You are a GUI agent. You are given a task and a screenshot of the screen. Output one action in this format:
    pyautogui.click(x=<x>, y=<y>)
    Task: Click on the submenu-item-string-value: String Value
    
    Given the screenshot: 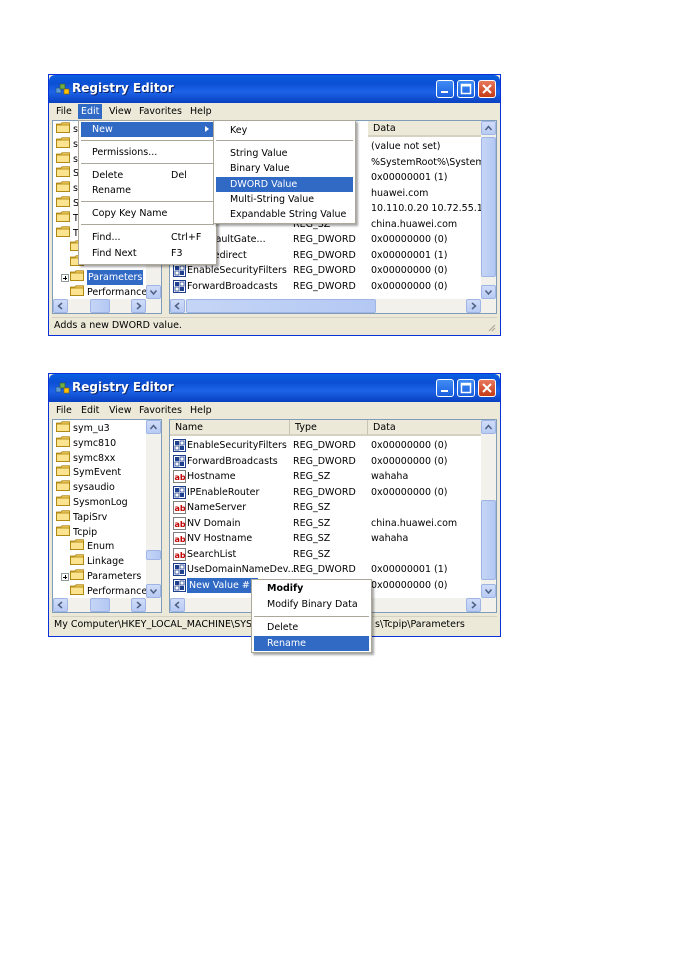 What is the action you would take?
    pyautogui.click(x=284, y=153)
    